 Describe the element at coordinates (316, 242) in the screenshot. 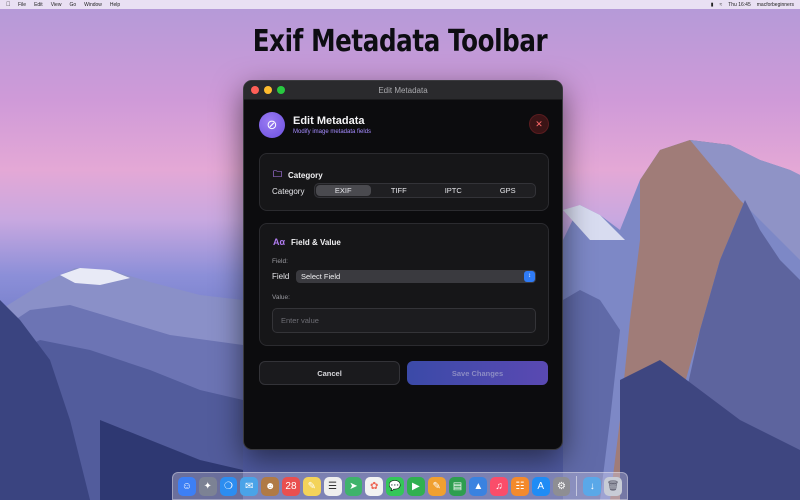

I see `field-value-title-text: Field & Value` at that location.